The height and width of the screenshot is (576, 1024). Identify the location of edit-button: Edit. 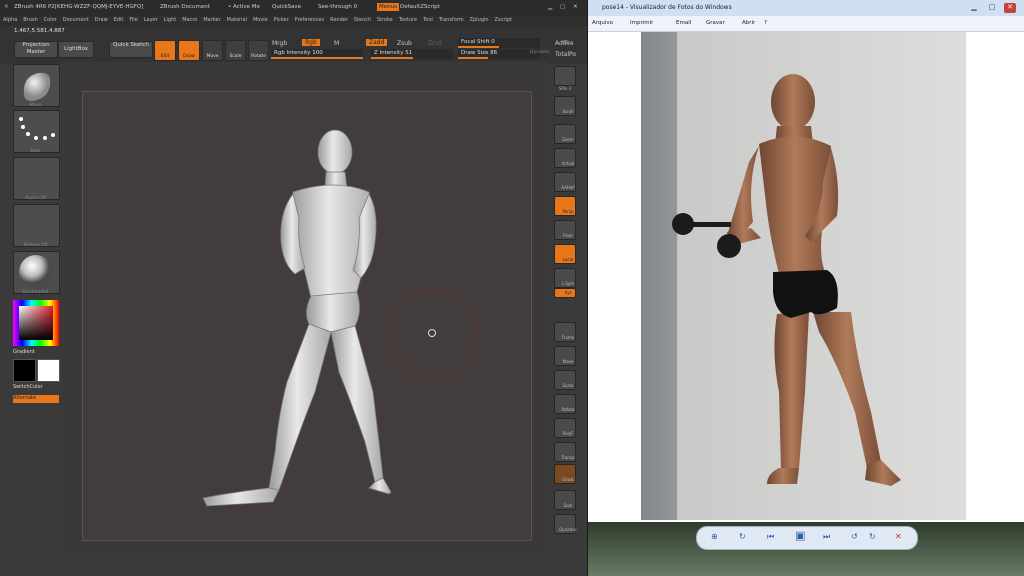
(165, 50).